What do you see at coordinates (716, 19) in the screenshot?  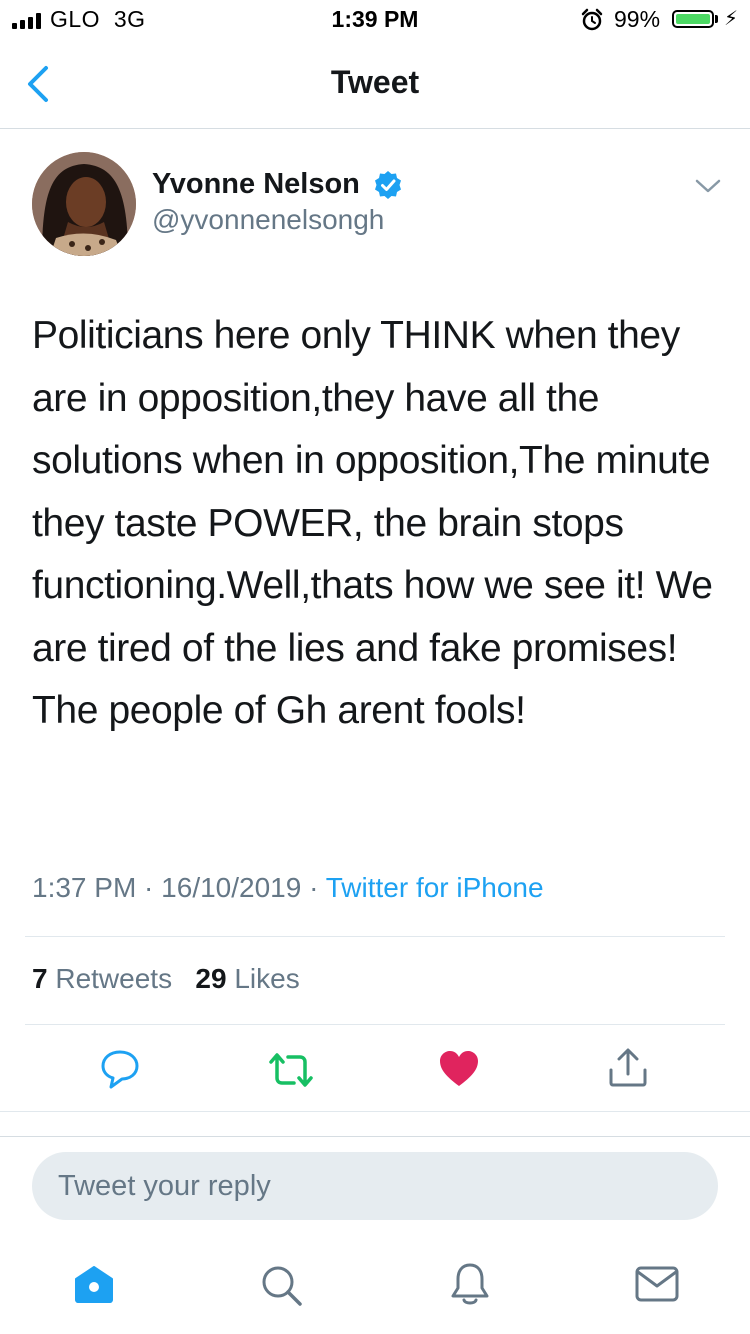 I see `battery-tip` at bounding box center [716, 19].